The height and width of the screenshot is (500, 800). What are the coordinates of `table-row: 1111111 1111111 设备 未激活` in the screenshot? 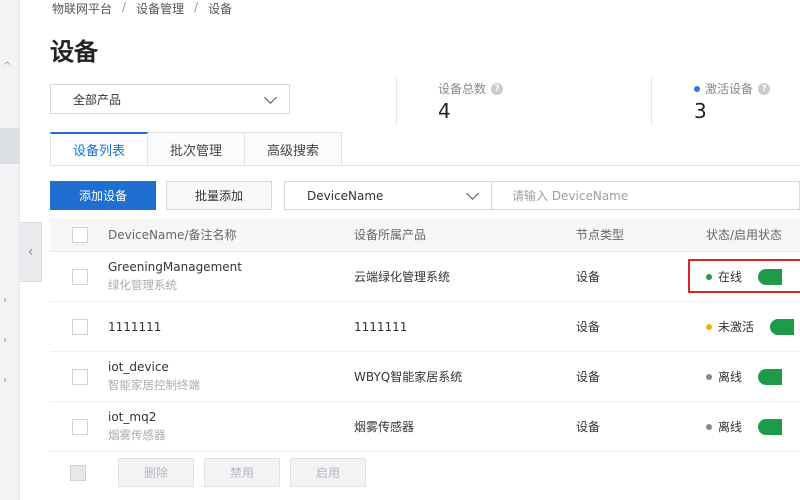 It's located at (425, 327).